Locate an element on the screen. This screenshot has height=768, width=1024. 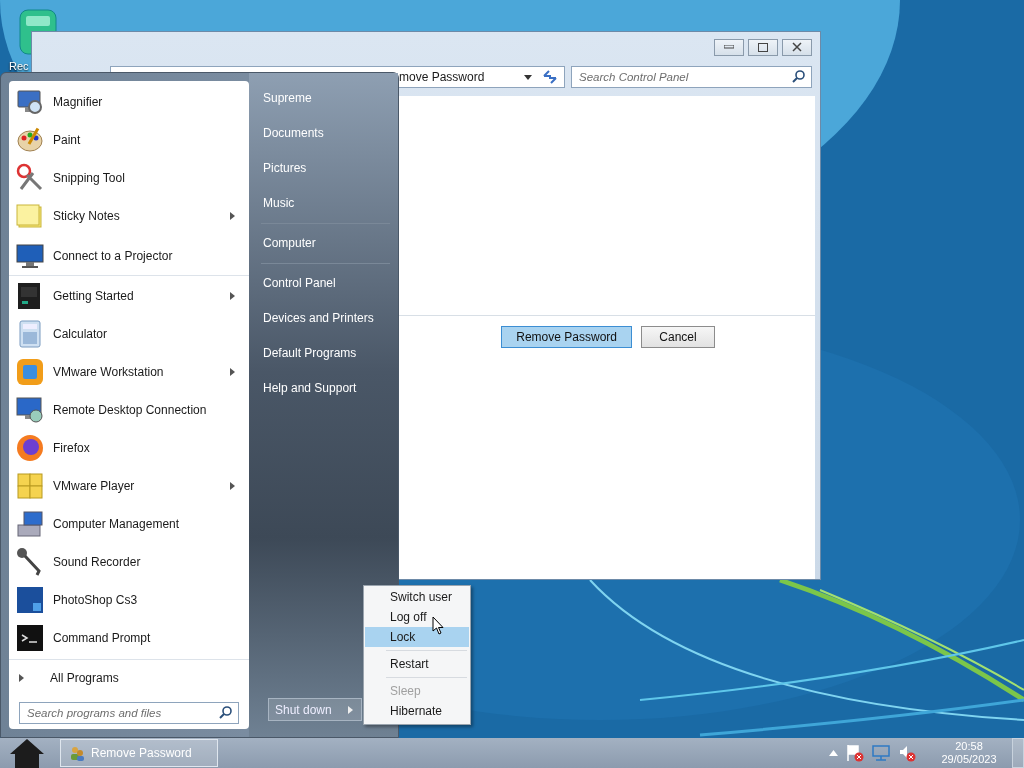
program-item: VMware Workstation is located at coordinates (129, 372).